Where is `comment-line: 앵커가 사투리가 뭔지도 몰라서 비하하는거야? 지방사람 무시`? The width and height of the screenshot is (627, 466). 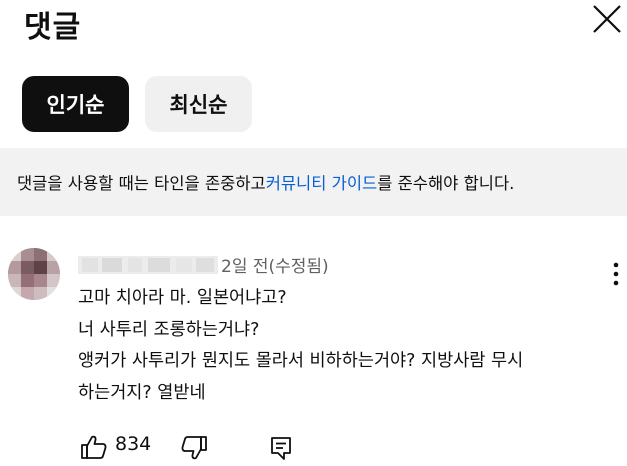
comment-line: 앵커가 사투리가 뭔지도 몰라서 비하하는거야? 지방사람 무시 is located at coordinates (301, 361).